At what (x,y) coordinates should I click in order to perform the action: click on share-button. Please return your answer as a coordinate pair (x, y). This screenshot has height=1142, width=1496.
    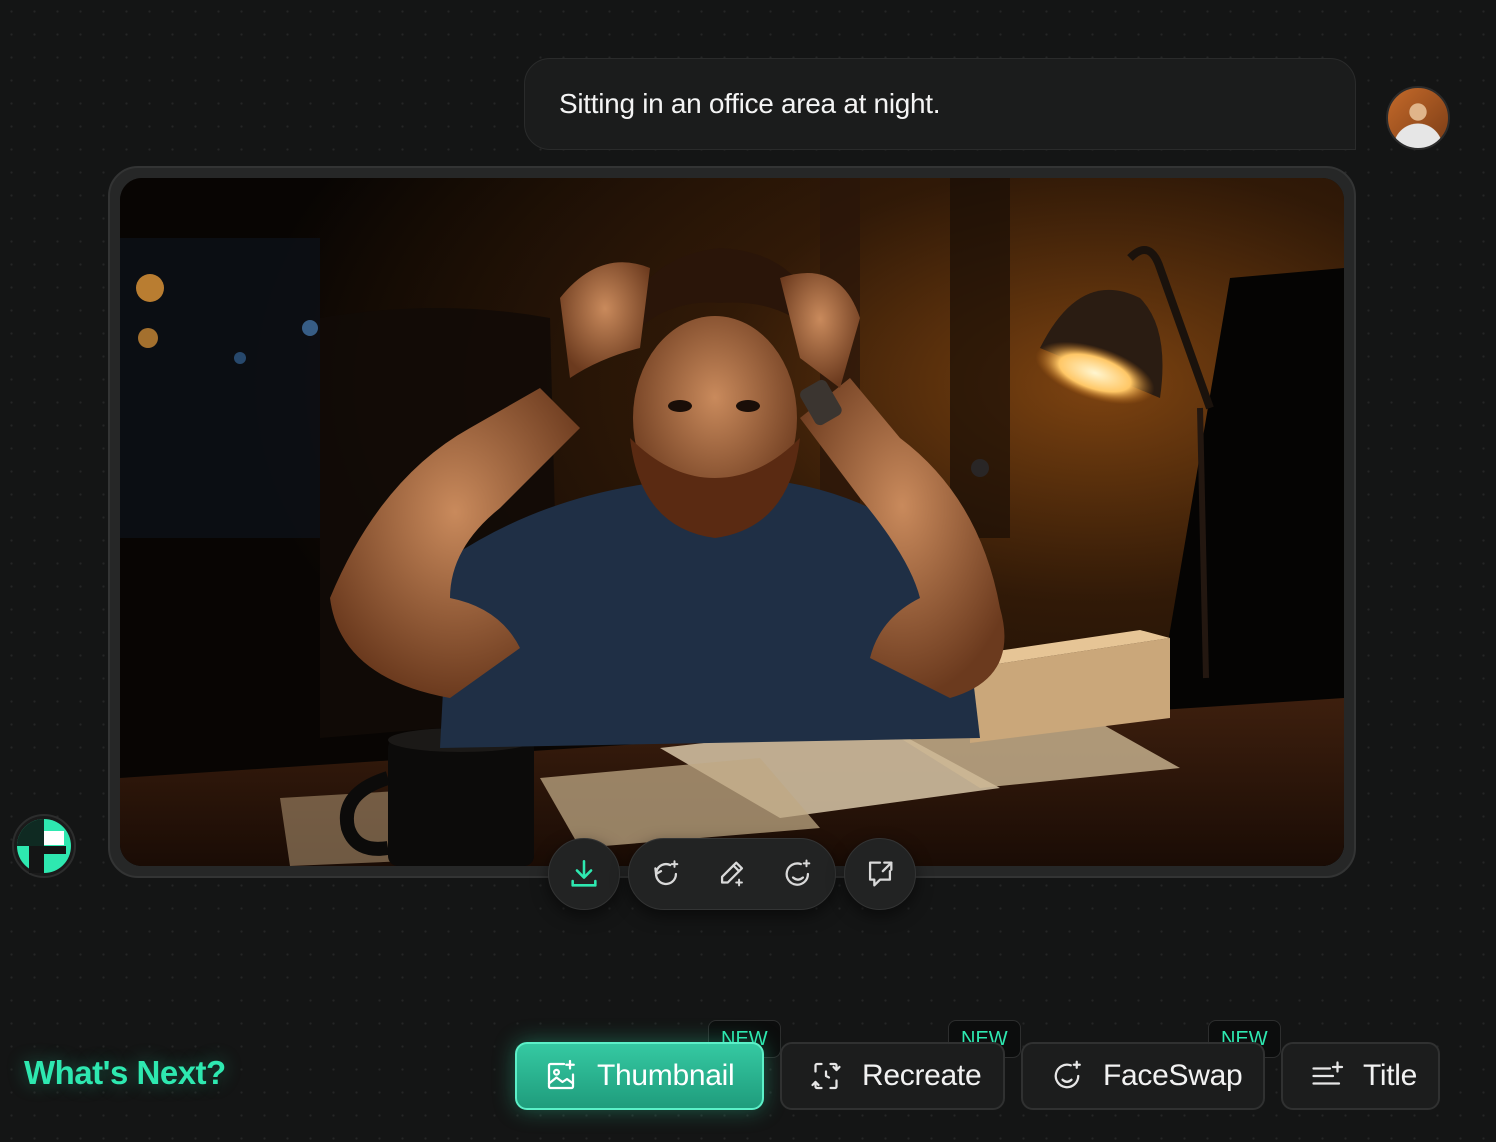
    Looking at the image, I should click on (880, 874).